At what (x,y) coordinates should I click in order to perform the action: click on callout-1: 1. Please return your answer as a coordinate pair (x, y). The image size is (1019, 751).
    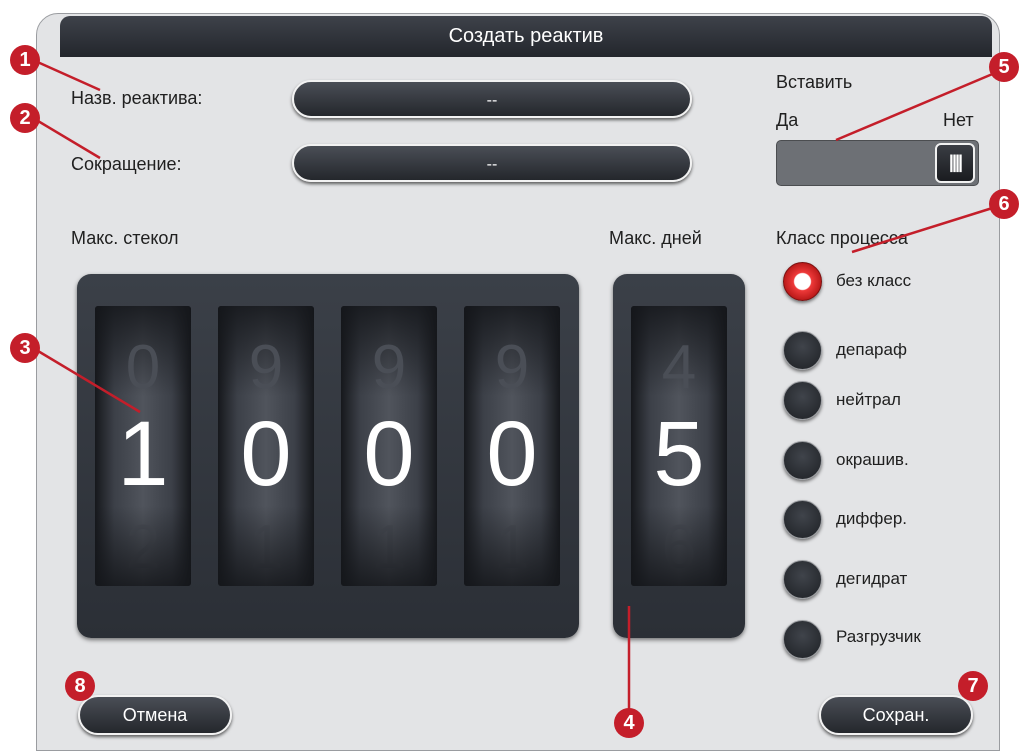
    Looking at the image, I should click on (25, 60).